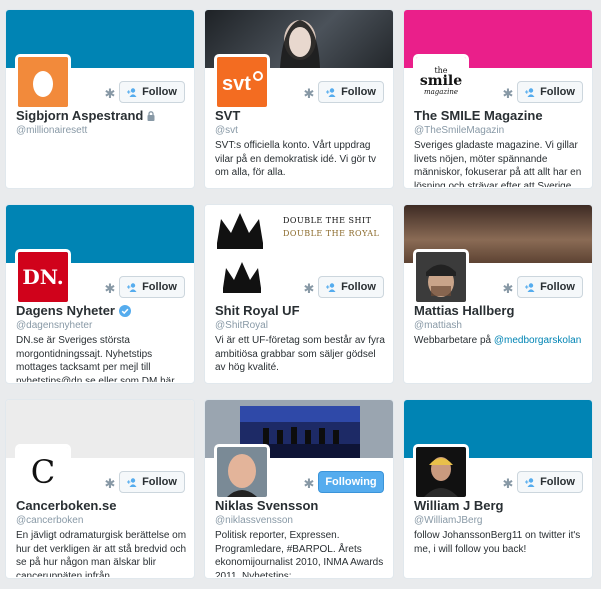 The width and height of the screenshot is (601, 589). I want to click on screen-name: @WilliamJBerg, so click(448, 520).